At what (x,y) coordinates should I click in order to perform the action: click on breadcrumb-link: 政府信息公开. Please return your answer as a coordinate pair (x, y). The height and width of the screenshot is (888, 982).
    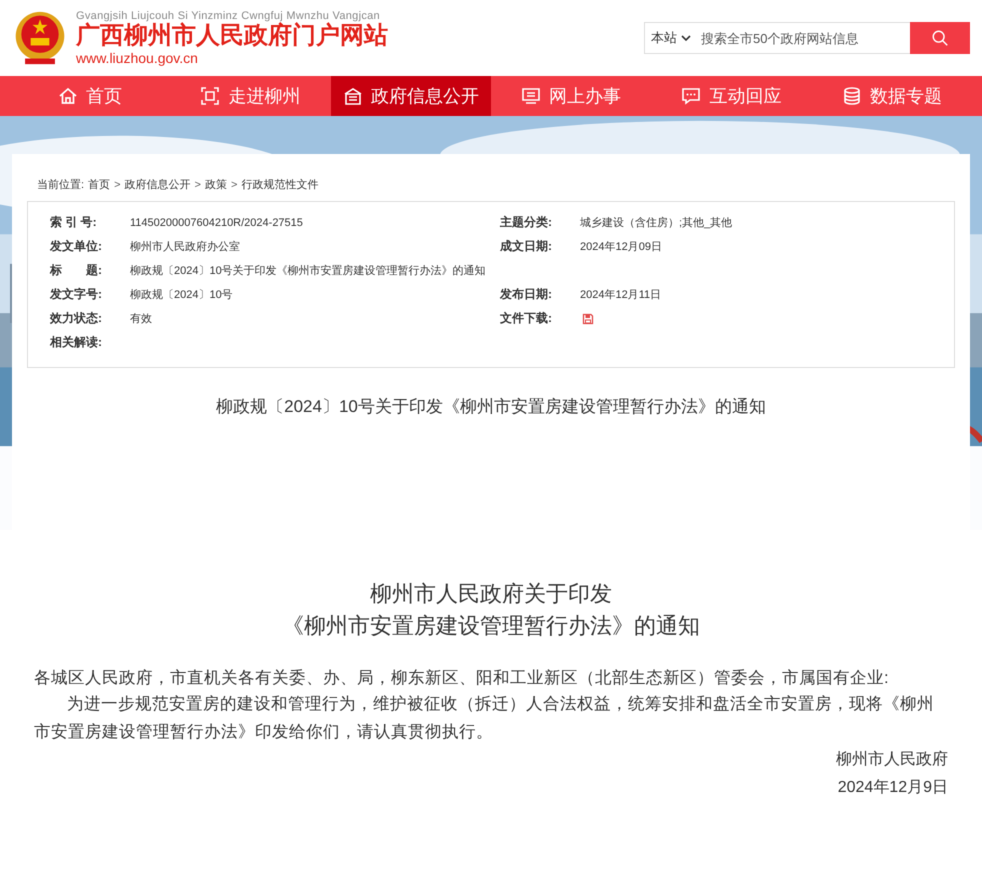
    Looking at the image, I should click on (157, 184).